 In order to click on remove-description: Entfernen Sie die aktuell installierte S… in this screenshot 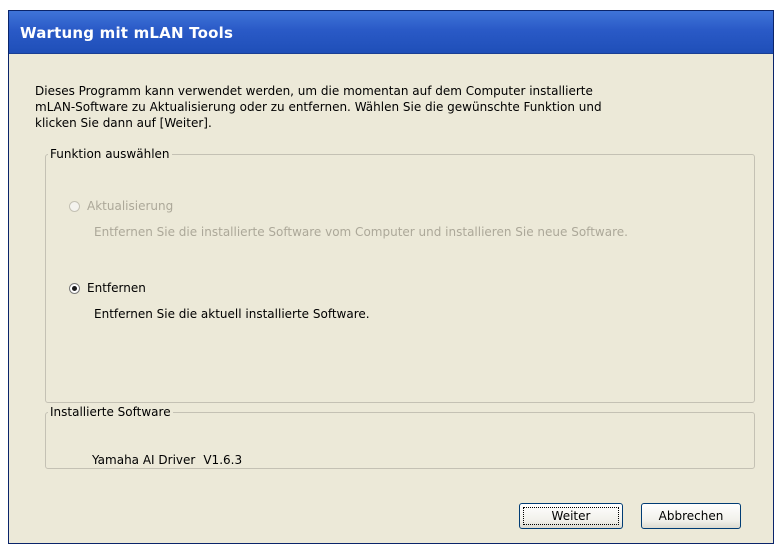, I will do `click(232, 314)`.